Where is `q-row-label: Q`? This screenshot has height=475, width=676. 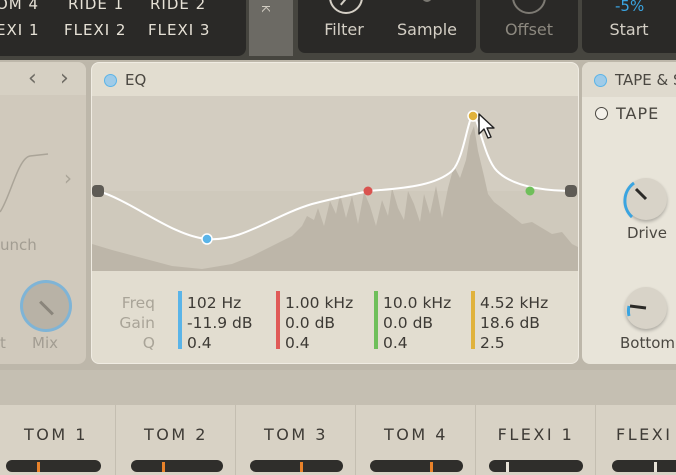 q-row-label: Q is located at coordinates (148, 343).